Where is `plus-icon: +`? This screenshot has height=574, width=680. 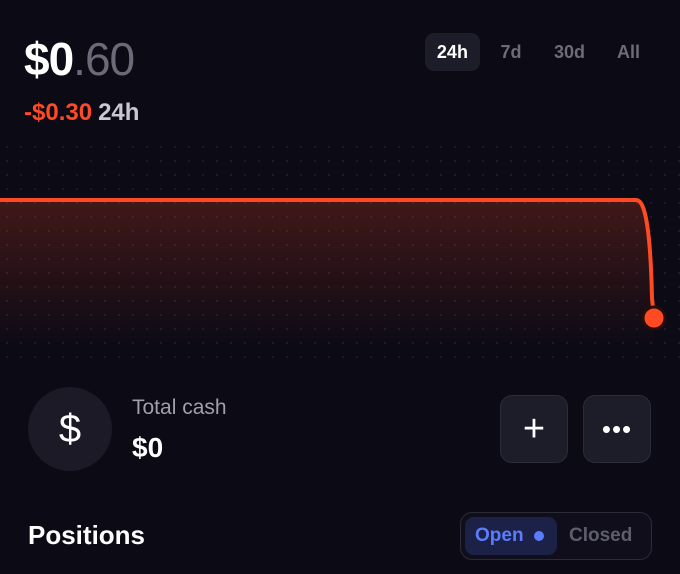 plus-icon: + is located at coordinates (534, 428).